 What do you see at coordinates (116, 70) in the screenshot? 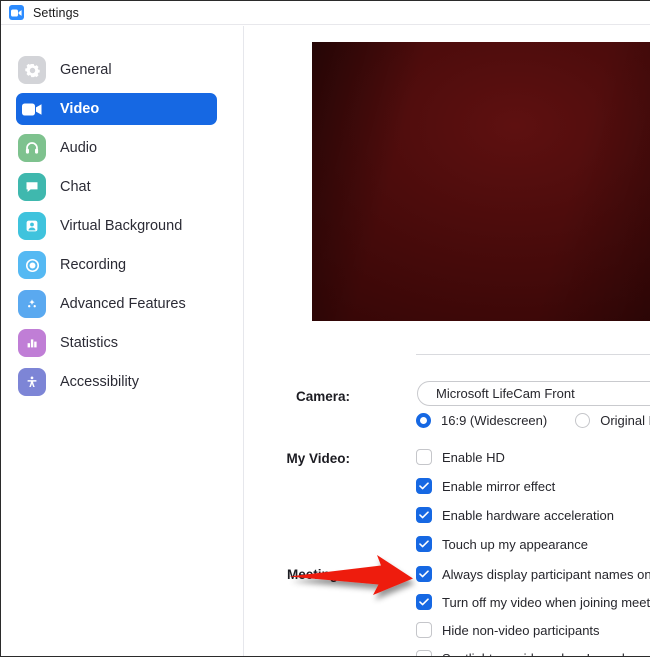
I see `sidebar-item-general: General` at bounding box center [116, 70].